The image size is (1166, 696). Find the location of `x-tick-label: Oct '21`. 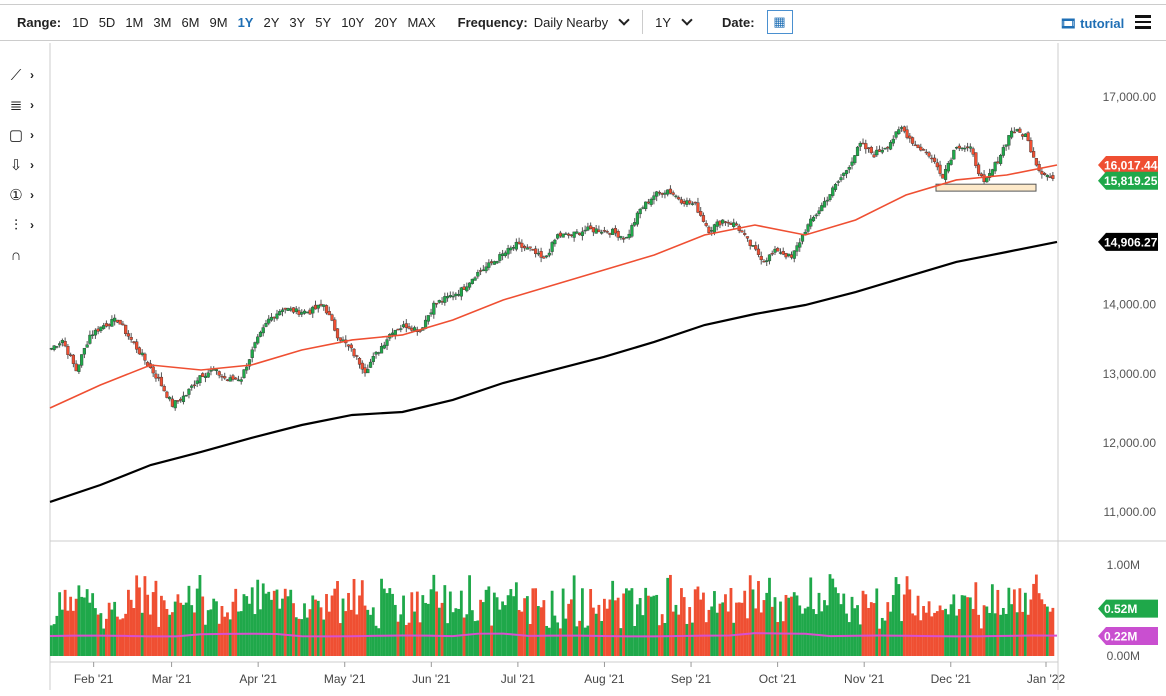

x-tick-label: Oct '21 is located at coordinates (778, 679).